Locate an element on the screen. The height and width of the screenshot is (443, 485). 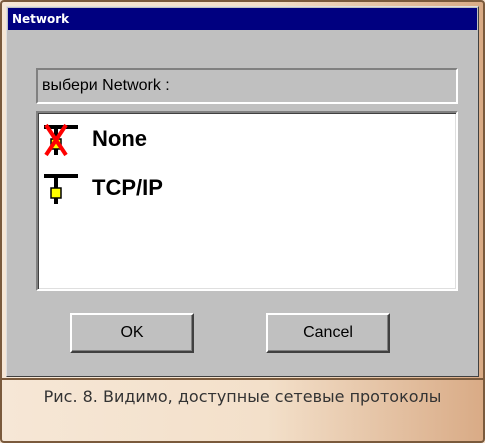
network-adapter-icon is located at coordinates (62, 188).